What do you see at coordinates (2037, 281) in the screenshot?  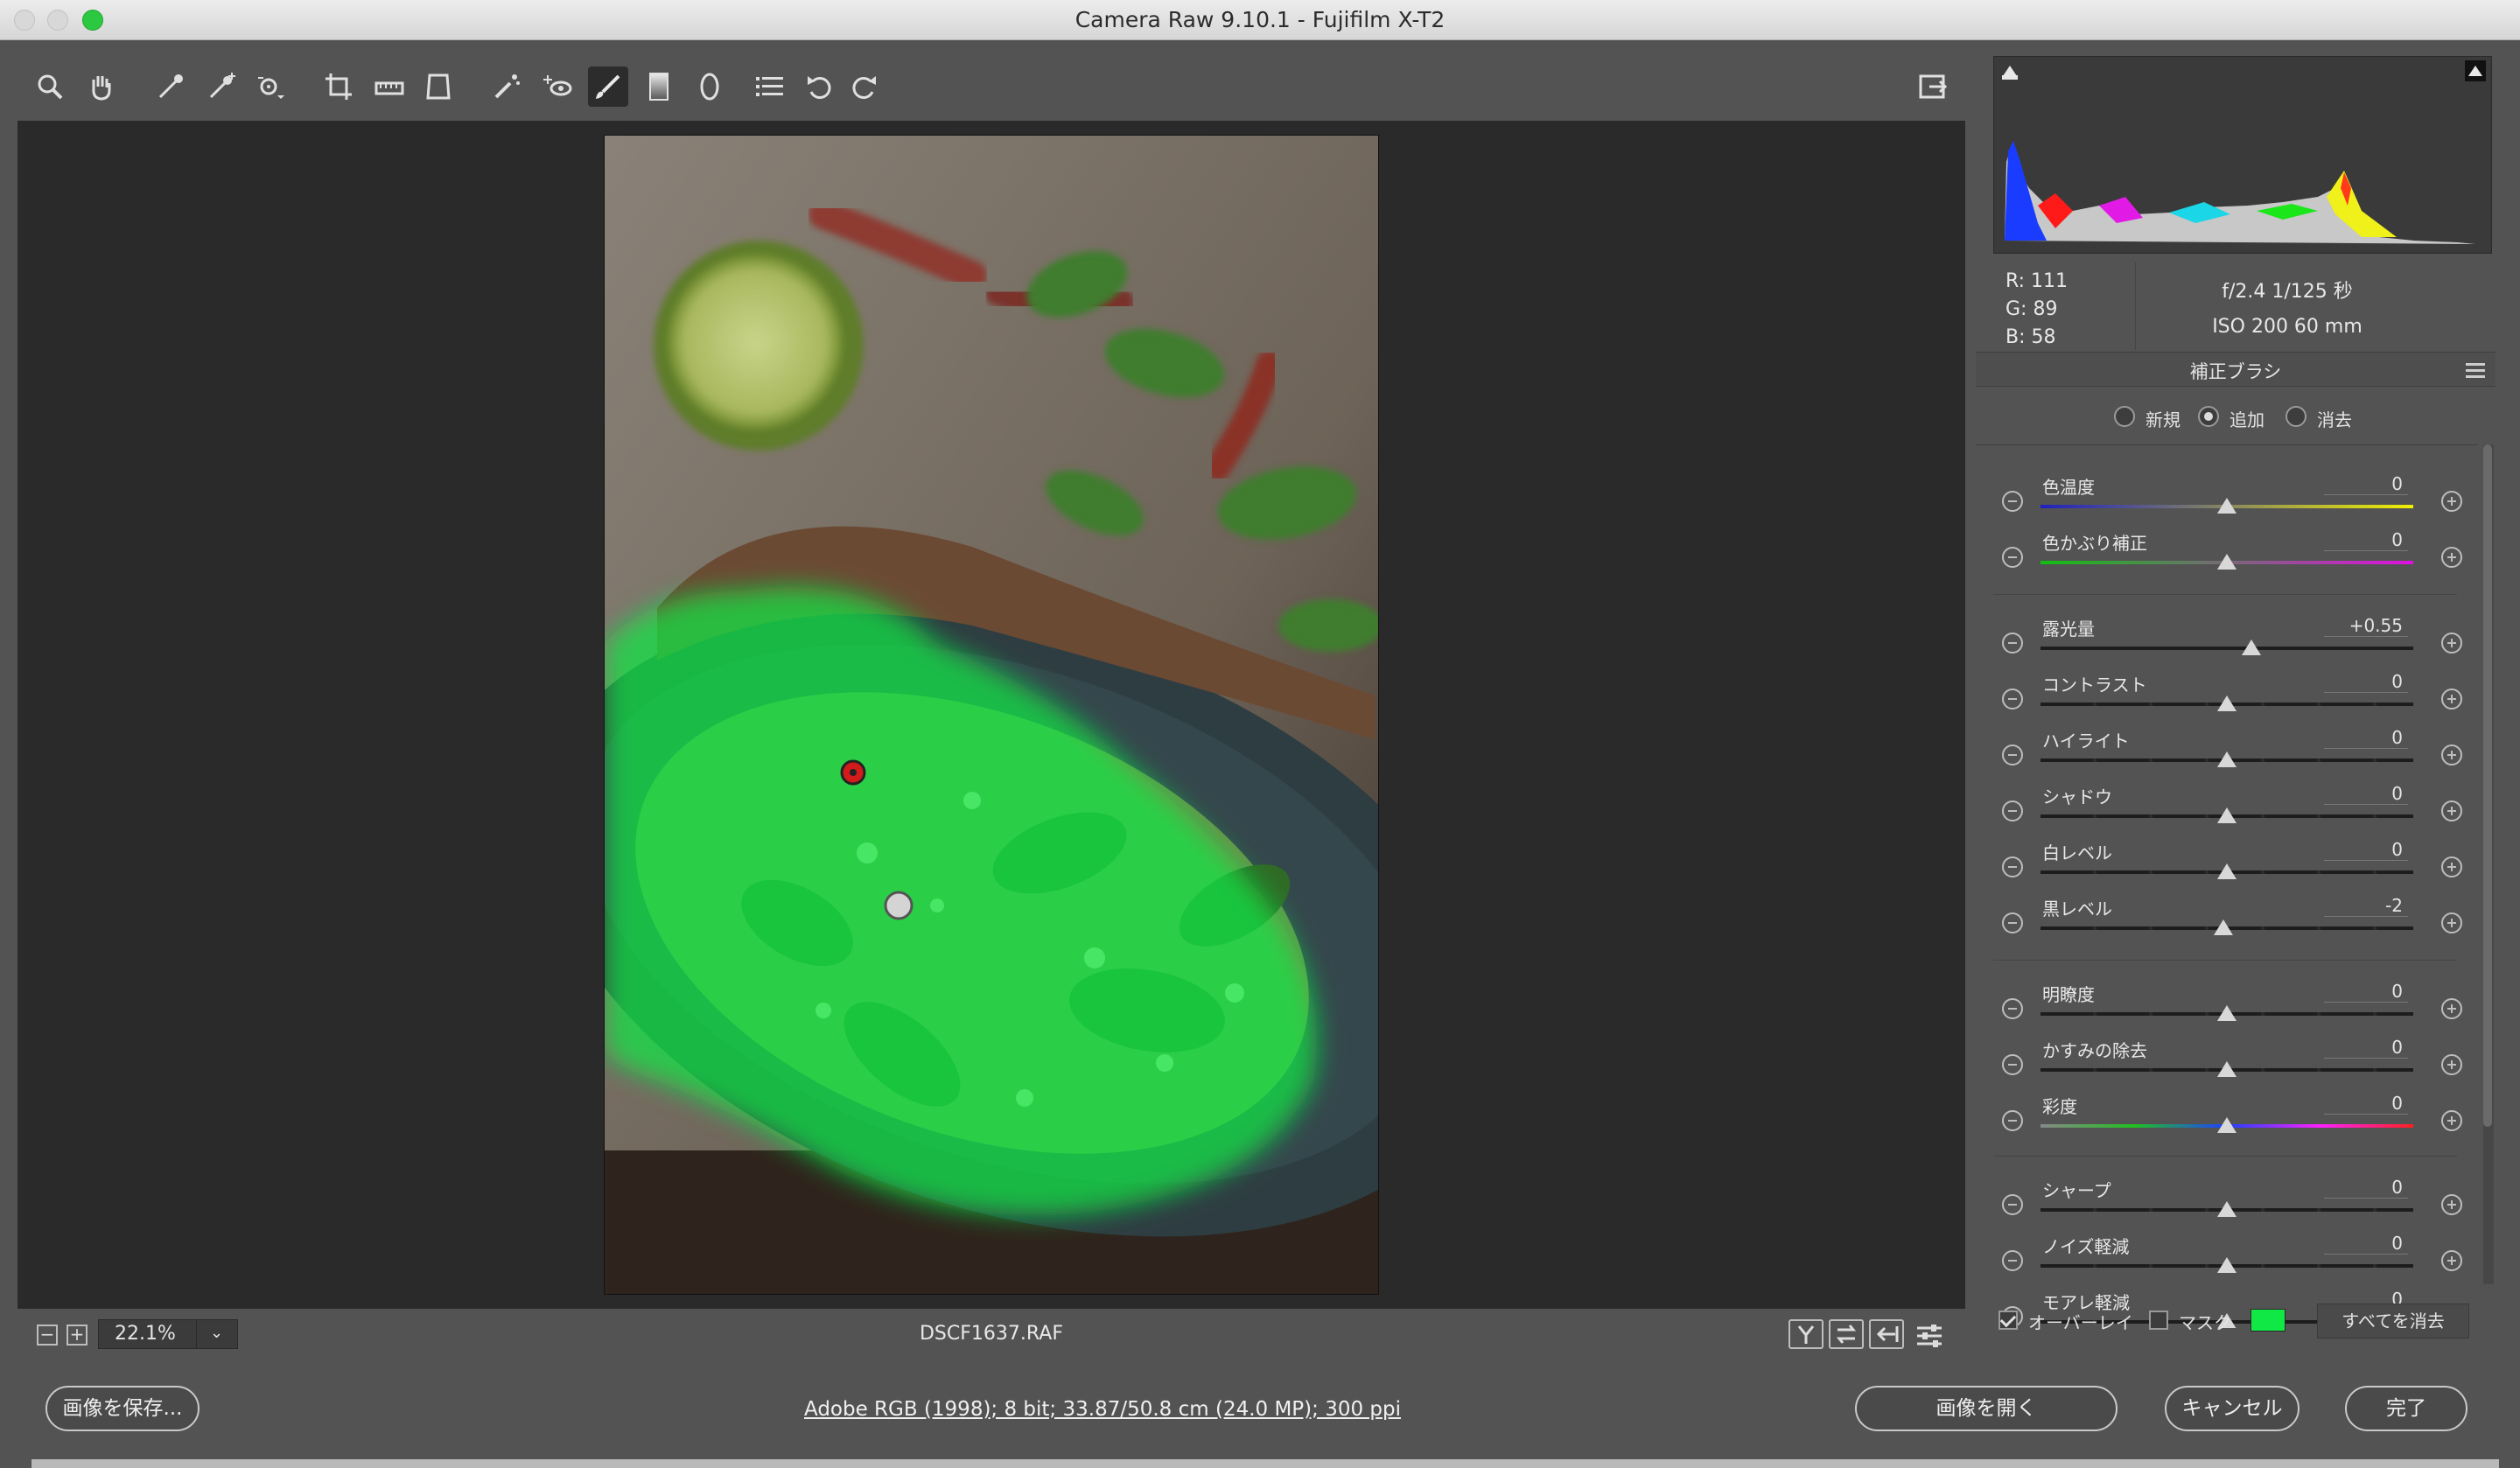 I see `rgb-readout-r: R: 111` at bounding box center [2037, 281].